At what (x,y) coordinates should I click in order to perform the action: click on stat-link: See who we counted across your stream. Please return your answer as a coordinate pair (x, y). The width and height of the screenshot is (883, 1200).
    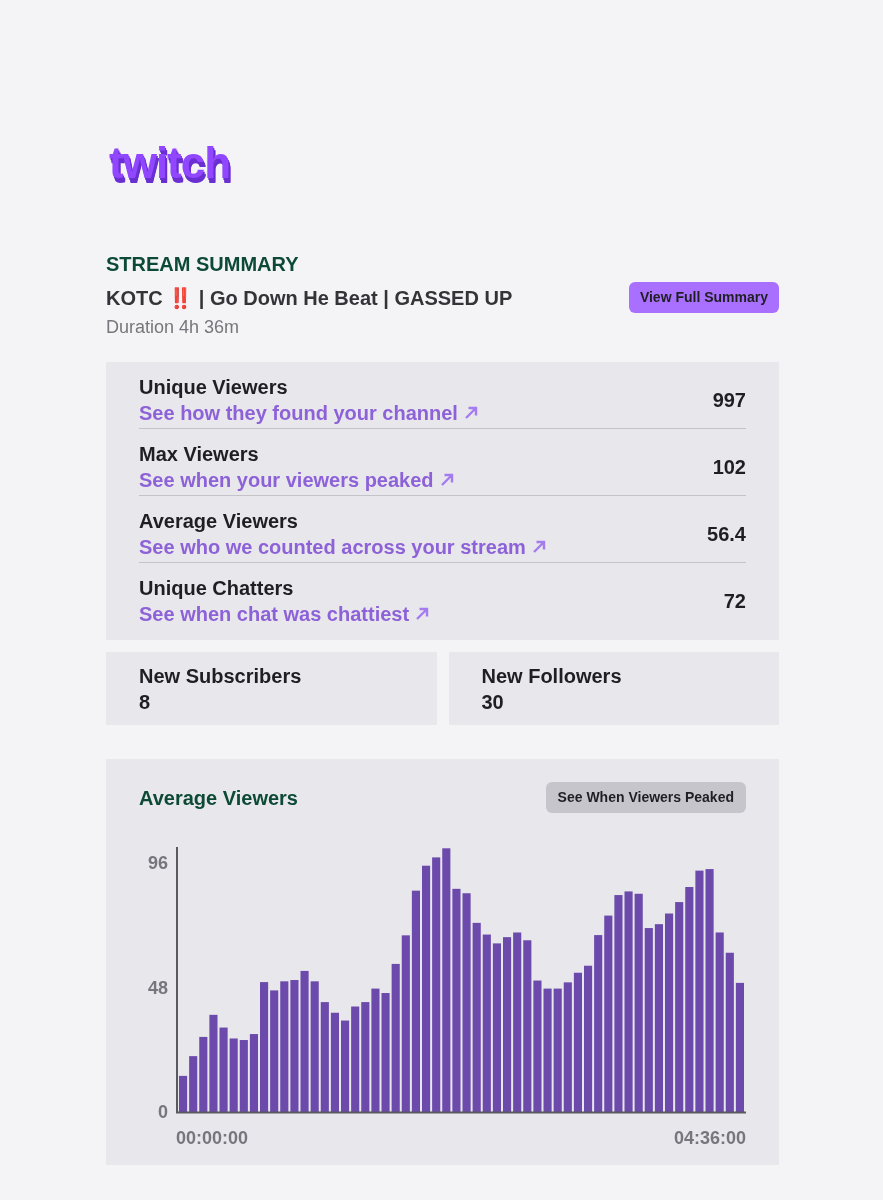
    Looking at the image, I should click on (342, 547).